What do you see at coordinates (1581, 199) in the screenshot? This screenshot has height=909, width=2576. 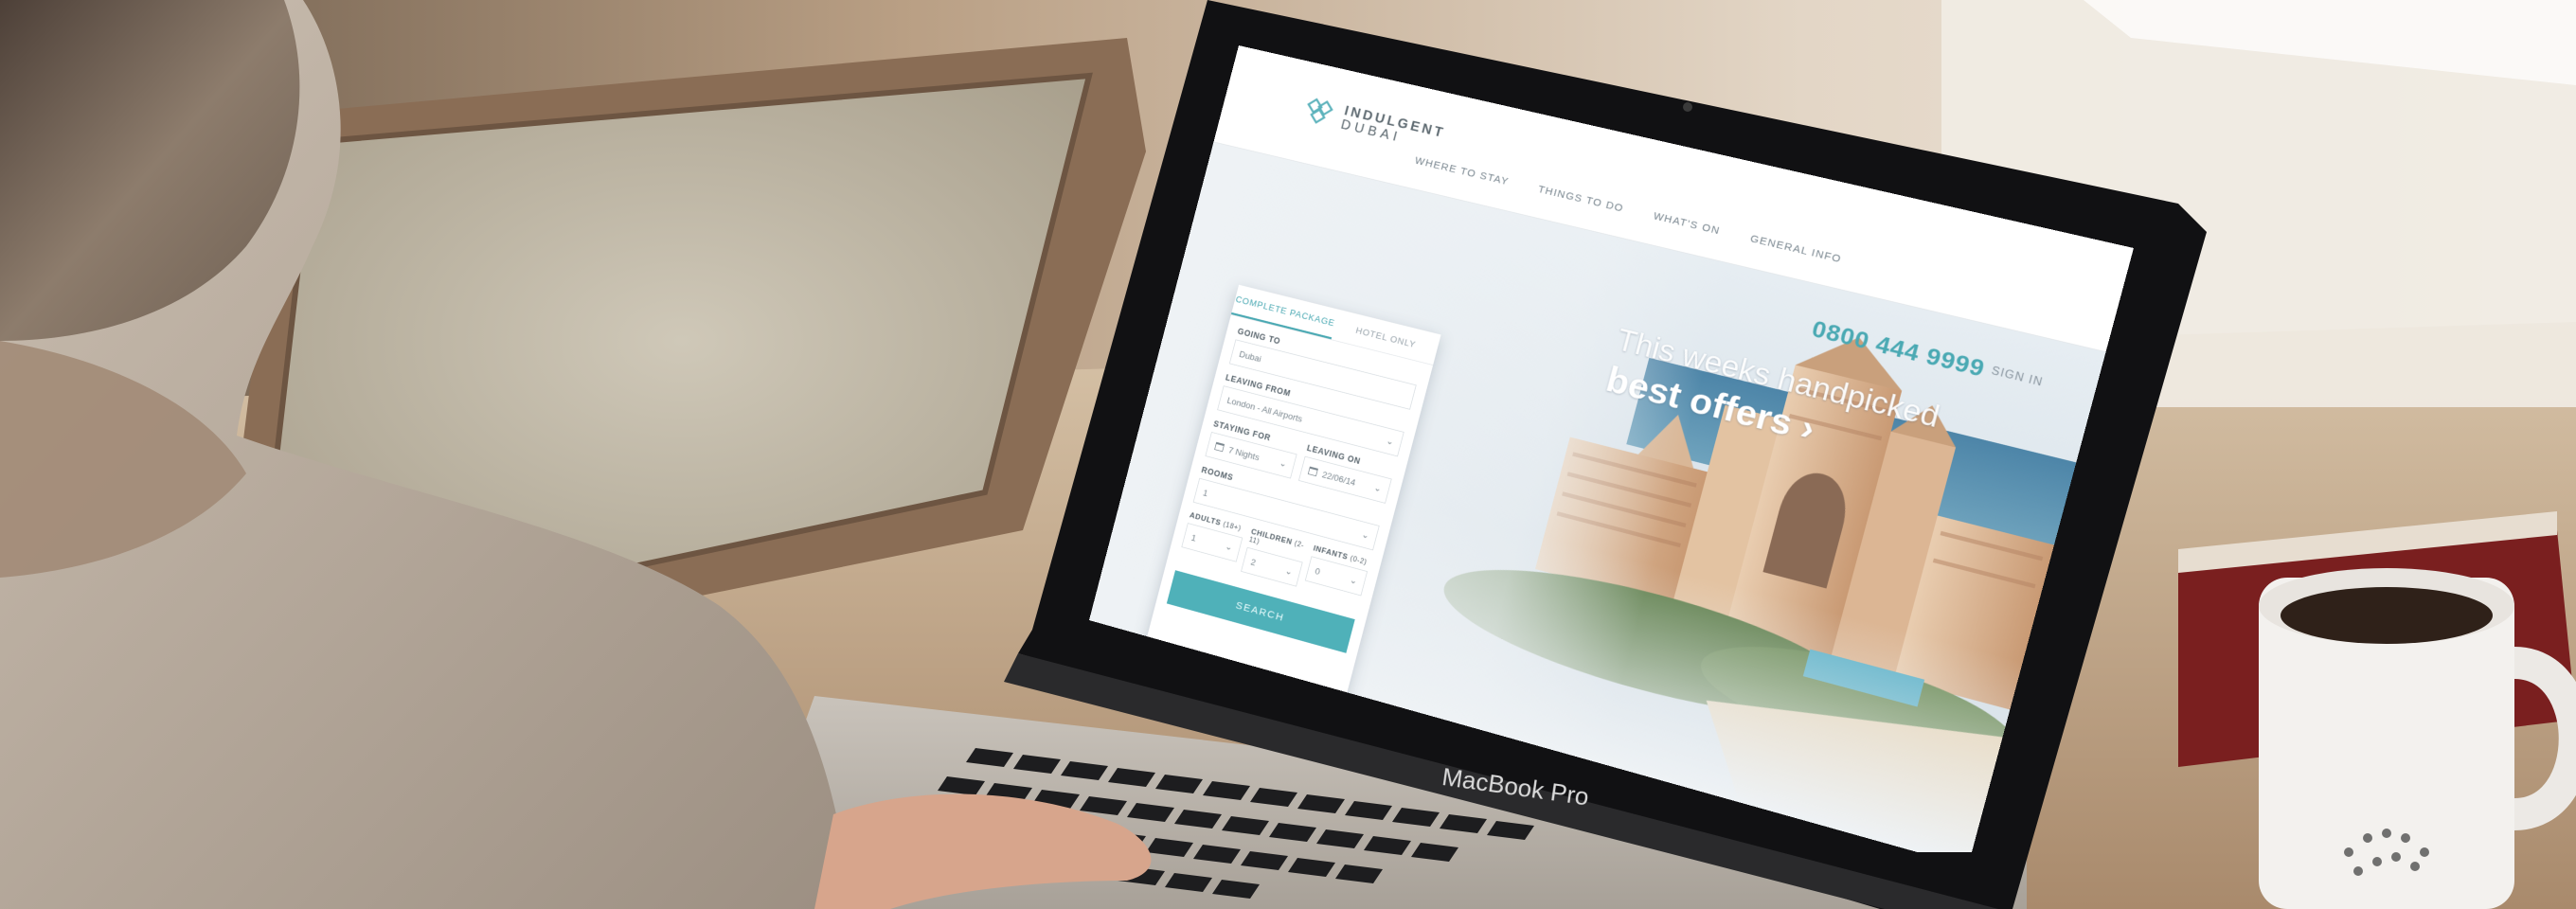 I see `nav-item-things-to-do: THINGS TO DO` at bounding box center [1581, 199].